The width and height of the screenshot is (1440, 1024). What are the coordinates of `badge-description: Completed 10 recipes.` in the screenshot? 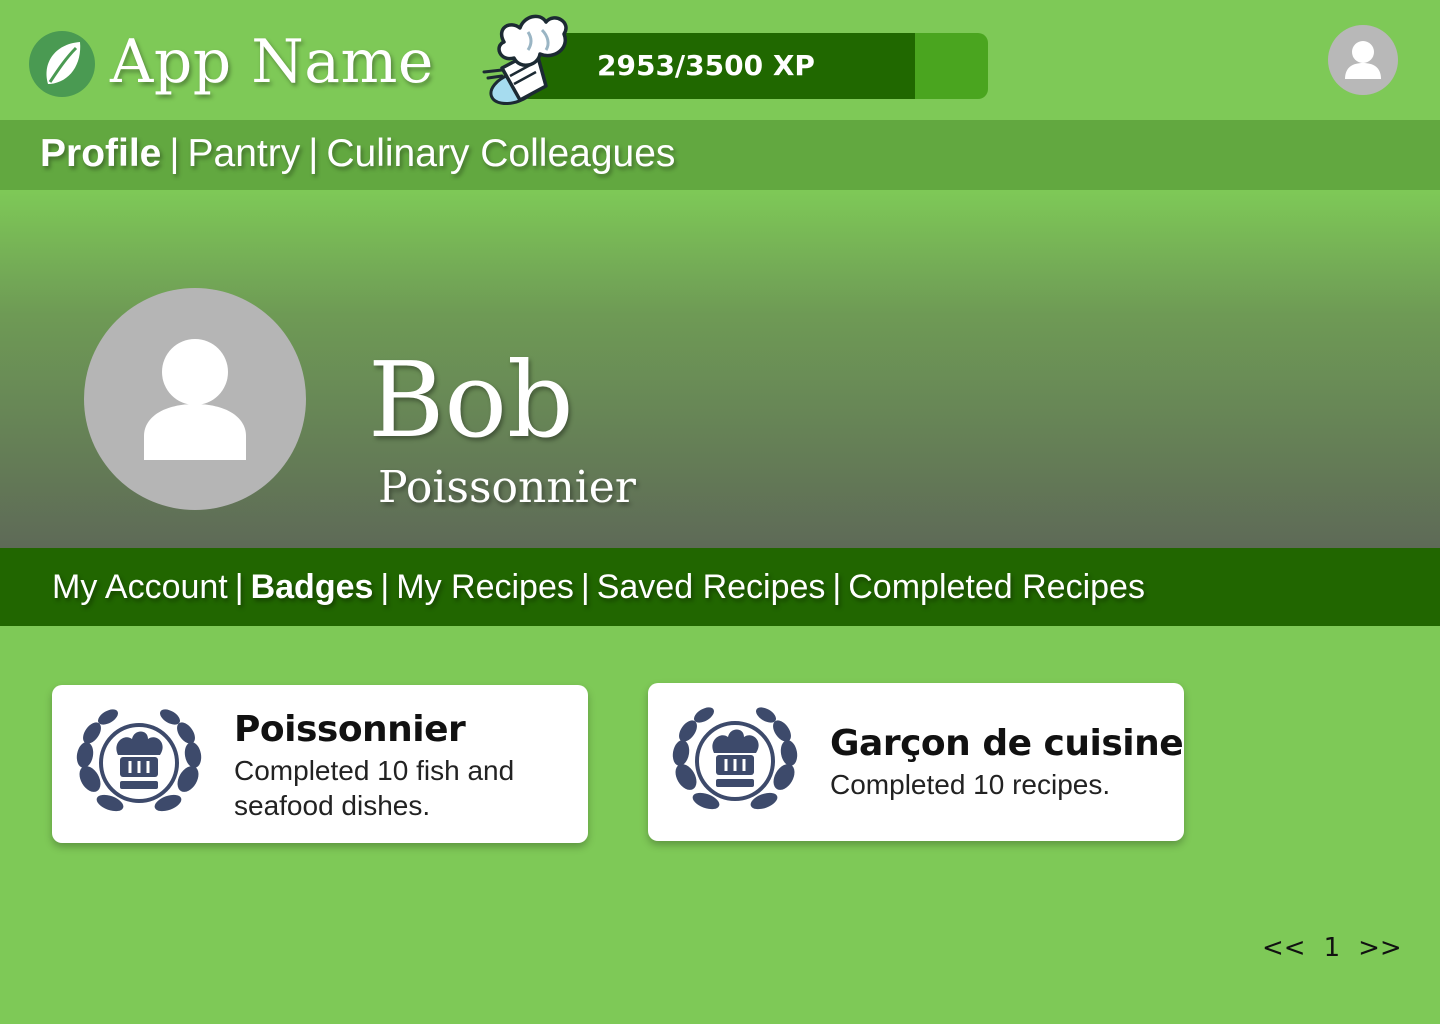 It's located at (970, 784).